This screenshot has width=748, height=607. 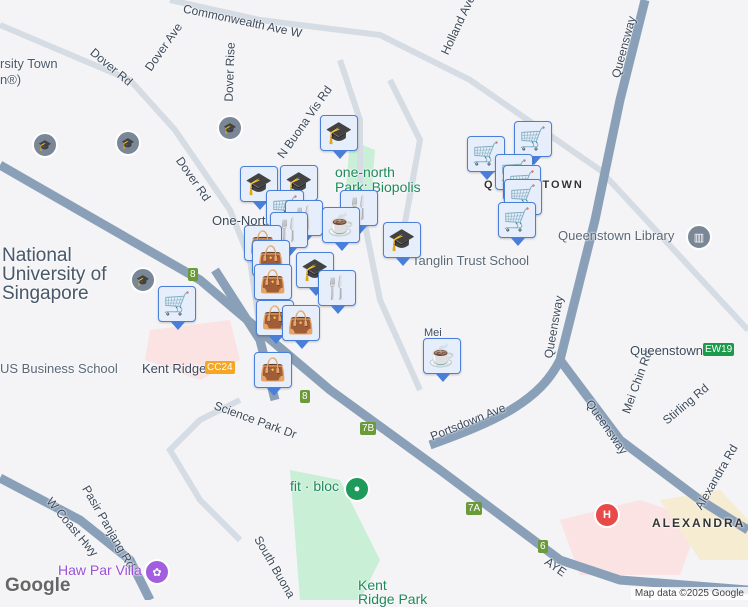 I want to click on google-logo: Google, so click(x=38, y=585).